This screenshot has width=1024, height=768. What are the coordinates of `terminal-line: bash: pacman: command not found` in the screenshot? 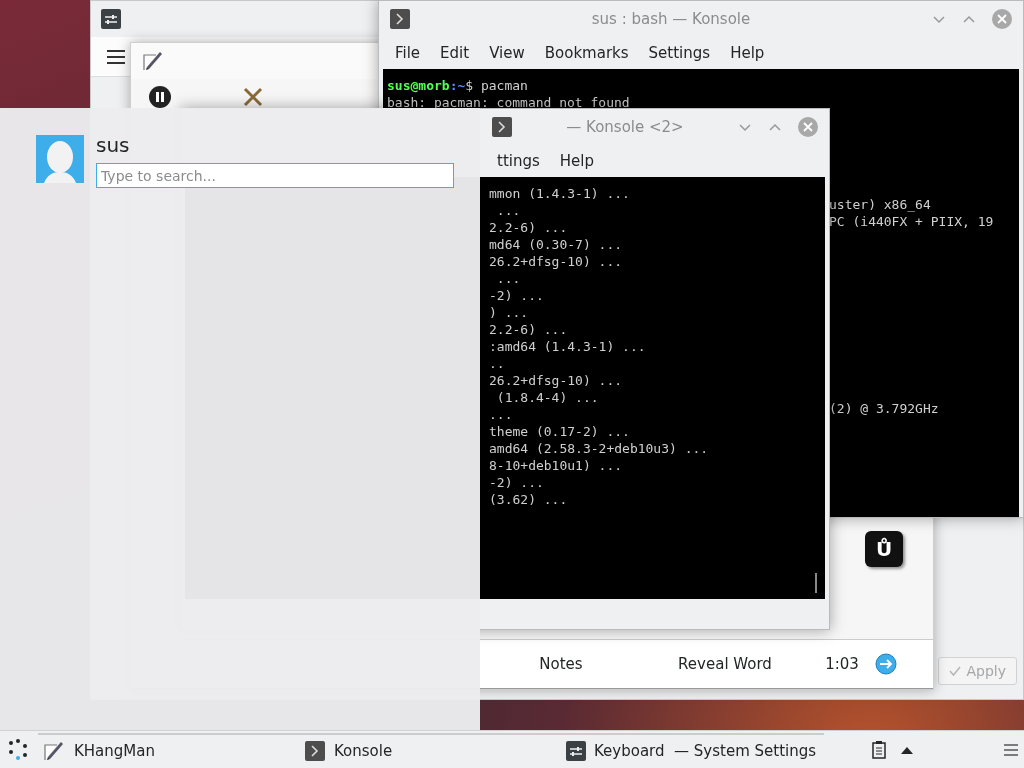 It's located at (509, 102).